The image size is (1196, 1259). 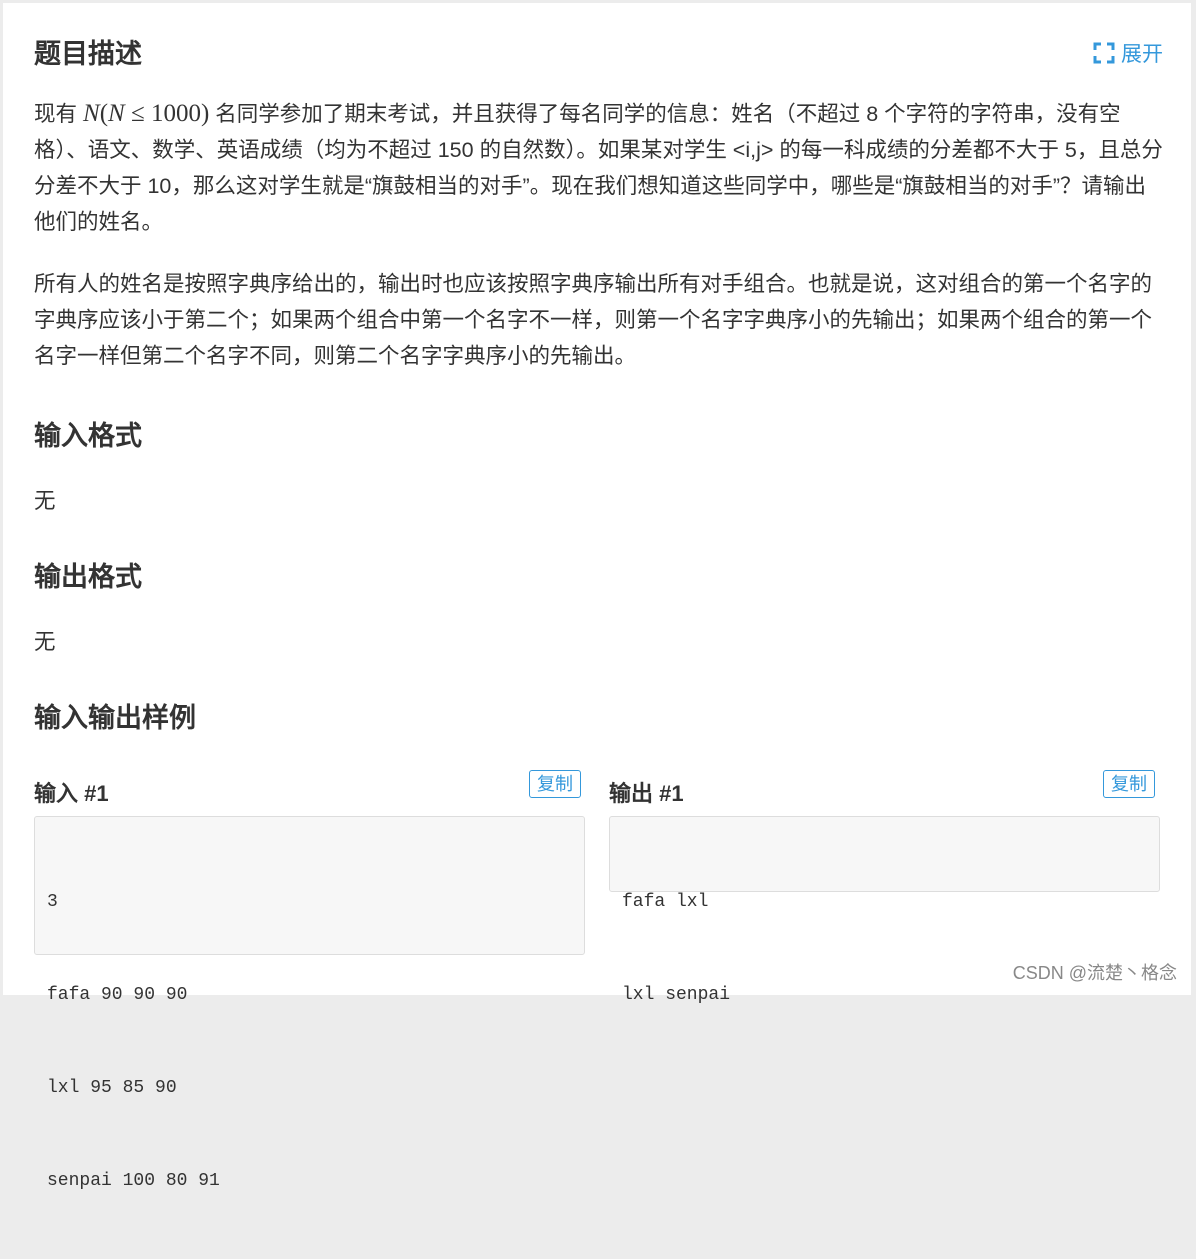 I want to click on expand-button: 展开, so click(x=1128, y=53).